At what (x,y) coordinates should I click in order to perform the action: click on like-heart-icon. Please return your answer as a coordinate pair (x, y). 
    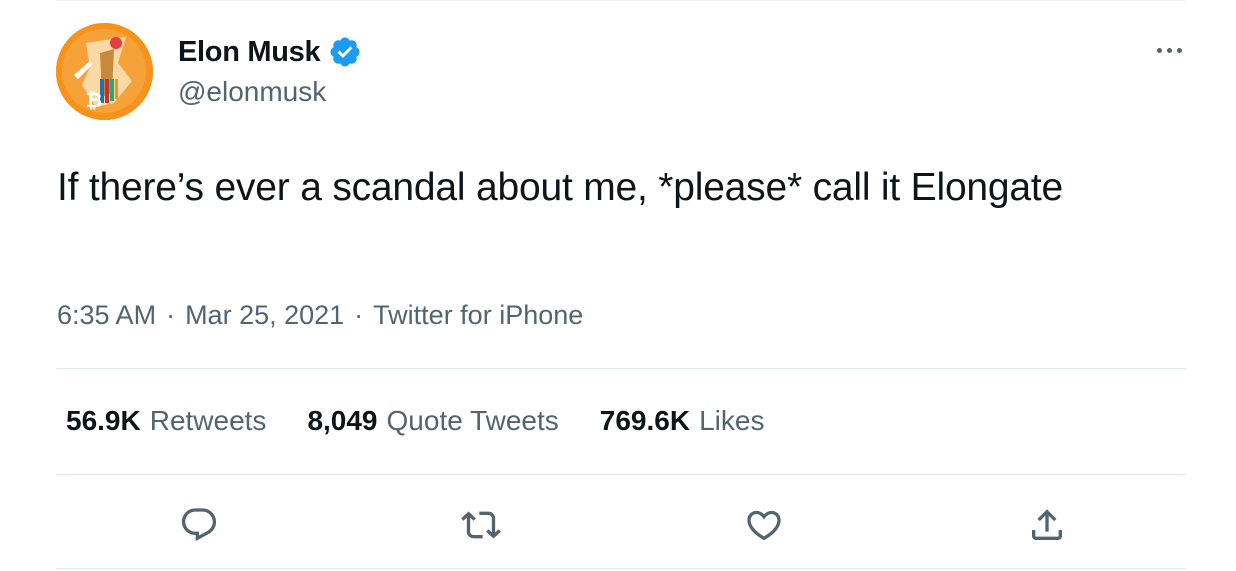
    Looking at the image, I should click on (764, 525).